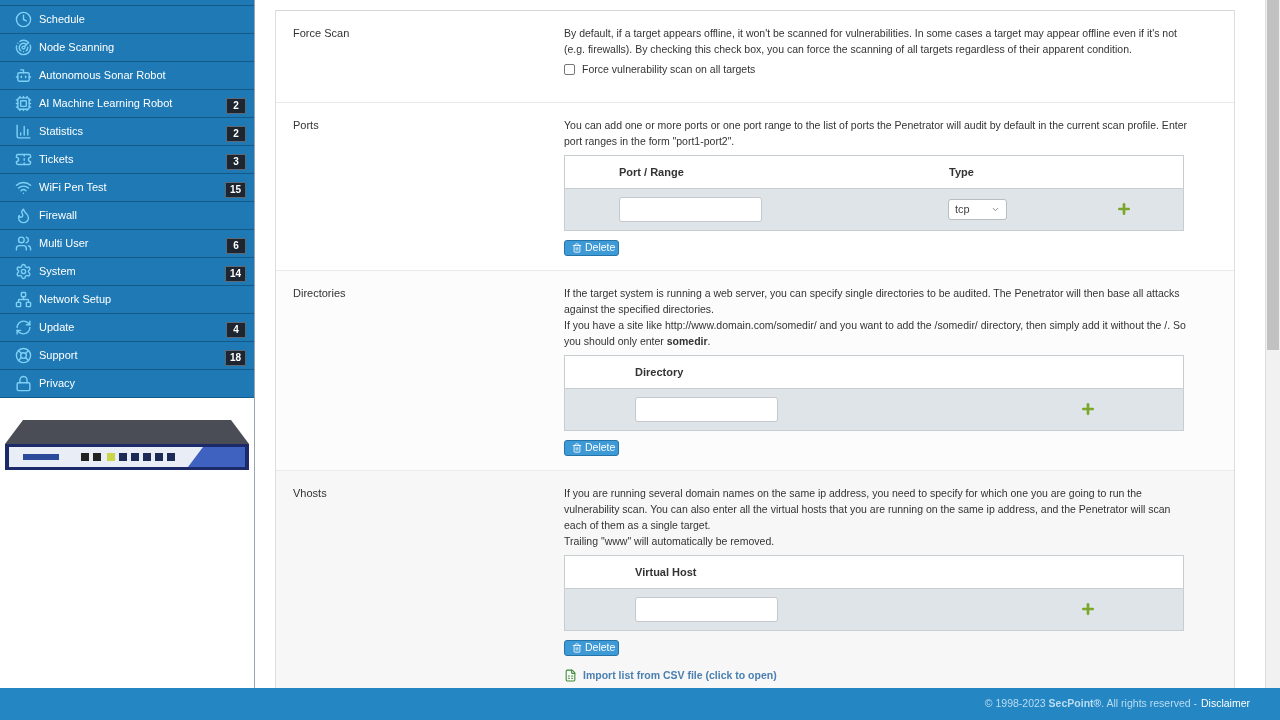 The height and width of the screenshot is (720, 1280). I want to click on sidebar-item: Firewall, so click(127, 216).